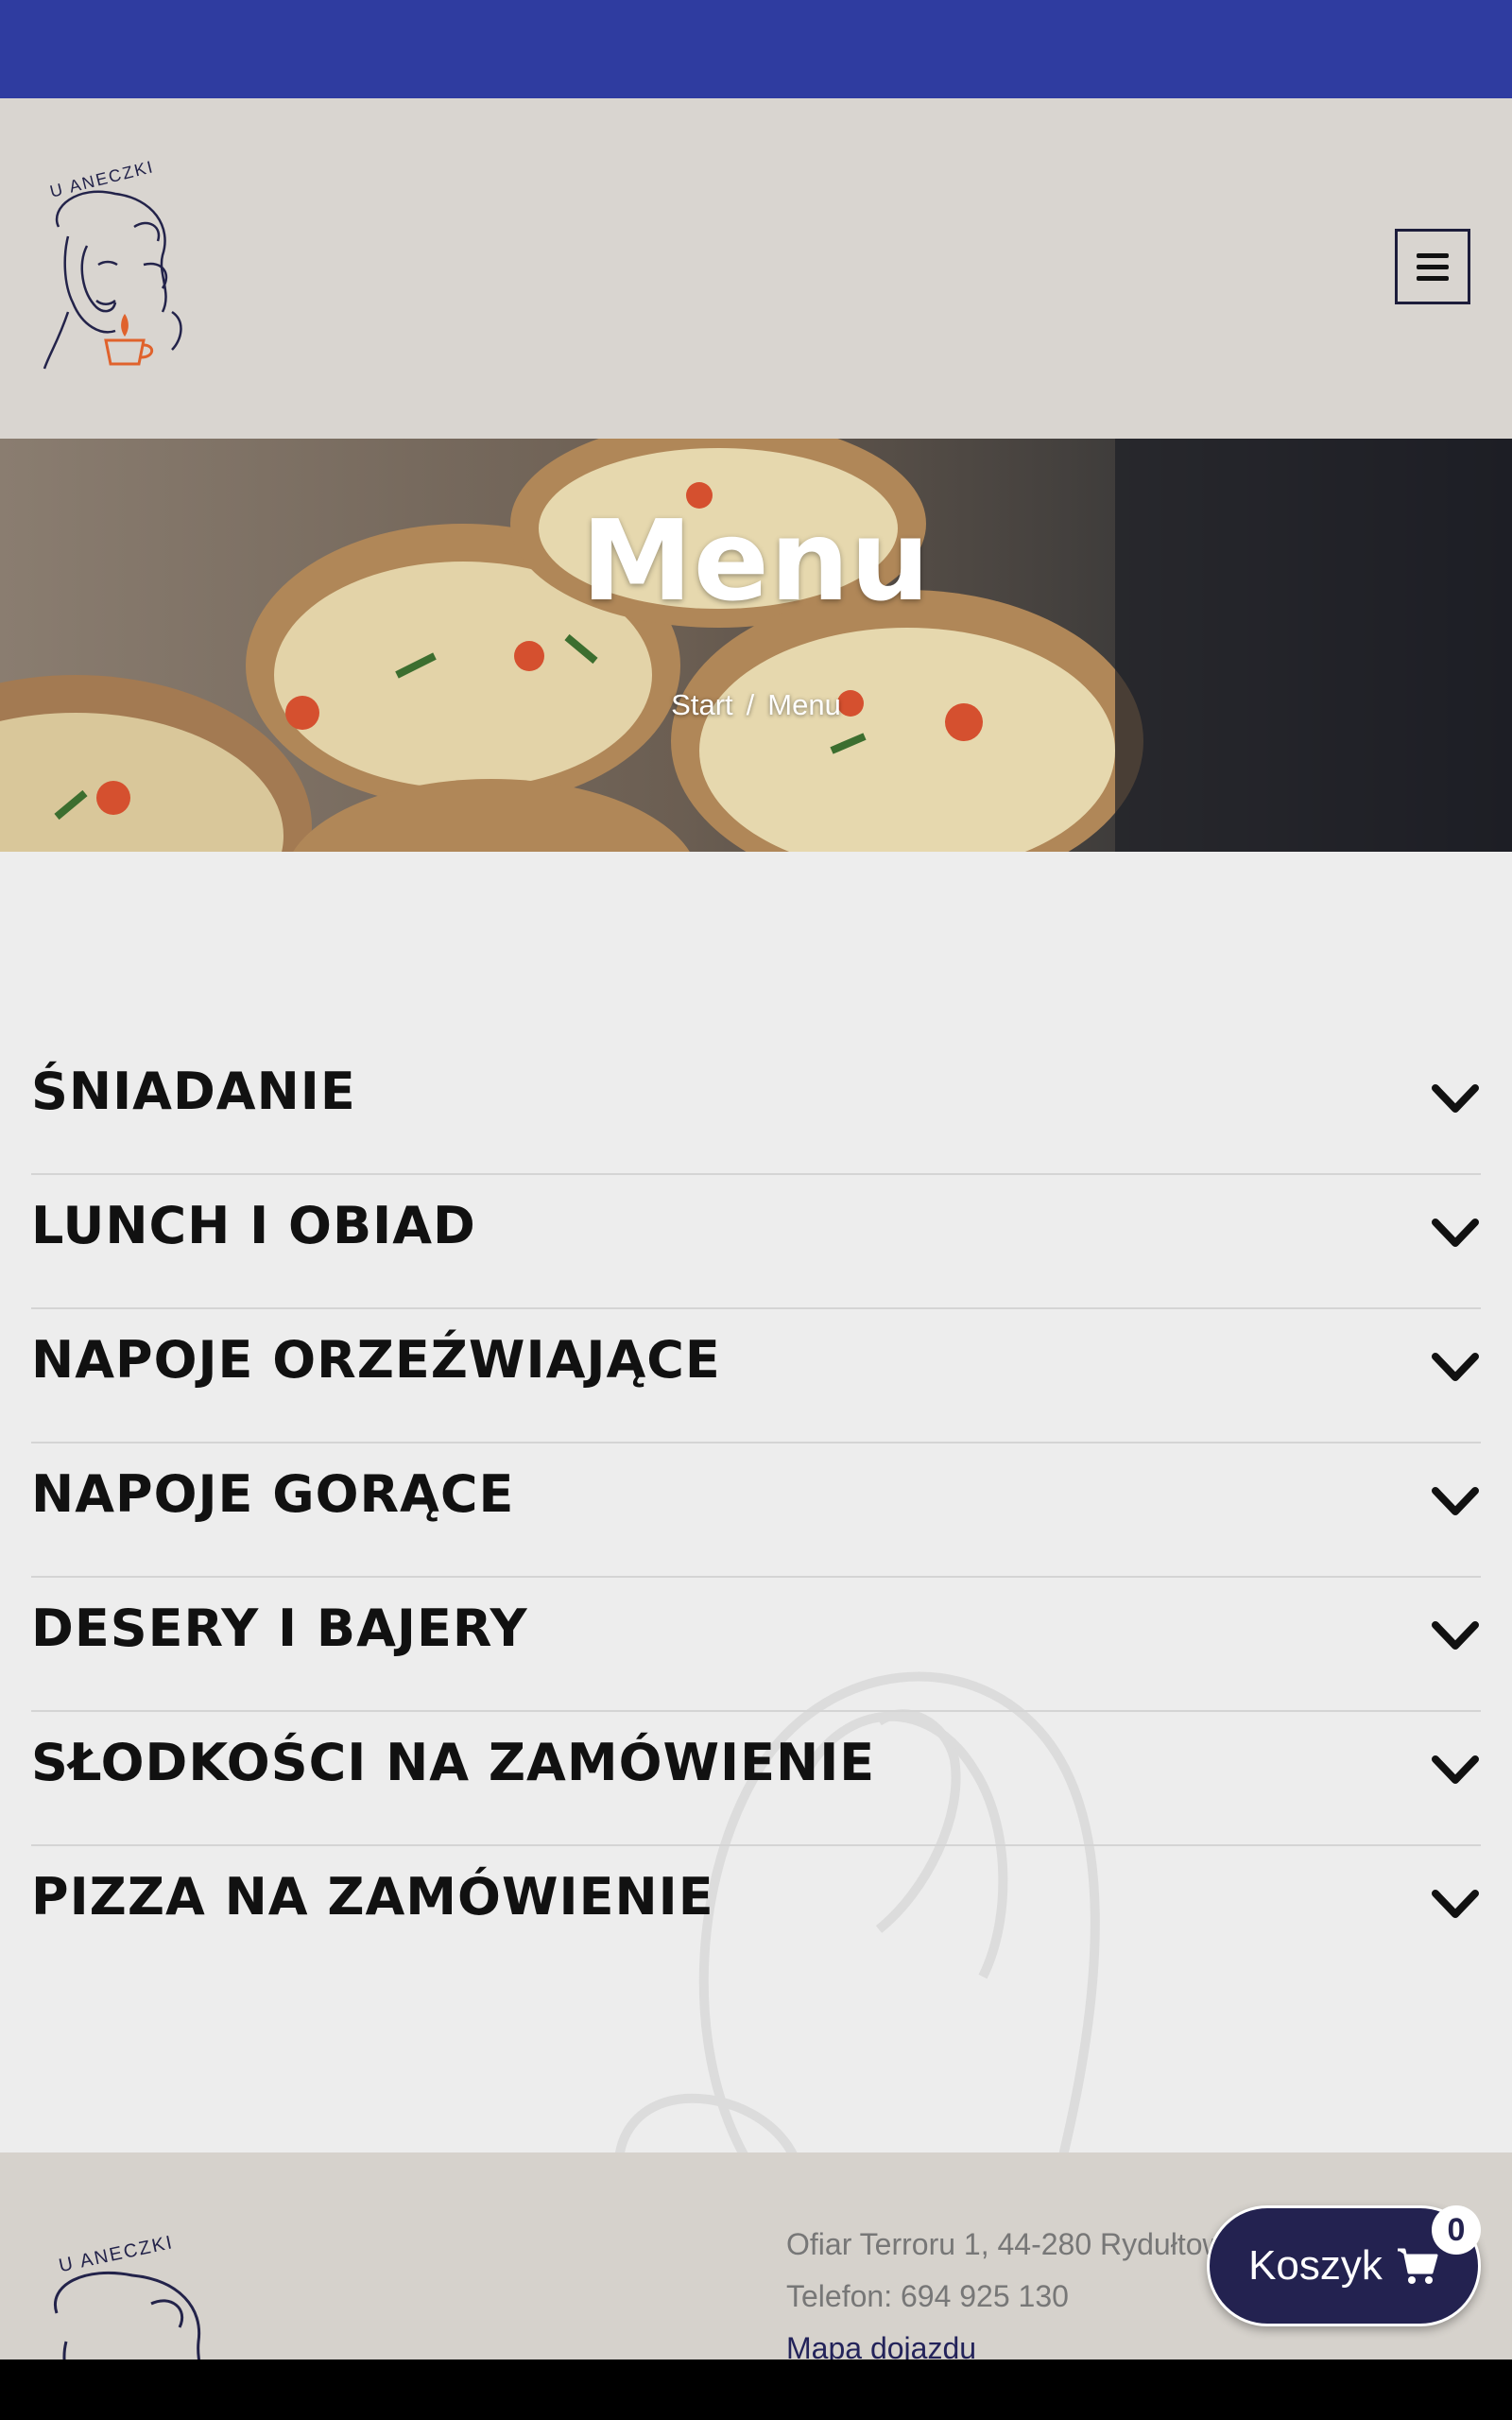 Image resolution: width=1512 pixels, height=2420 pixels. Describe the element at coordinates (756, 1108) in the screenshot. I see `menu-category-sniadanie: ŚNIADANIE` at that location.